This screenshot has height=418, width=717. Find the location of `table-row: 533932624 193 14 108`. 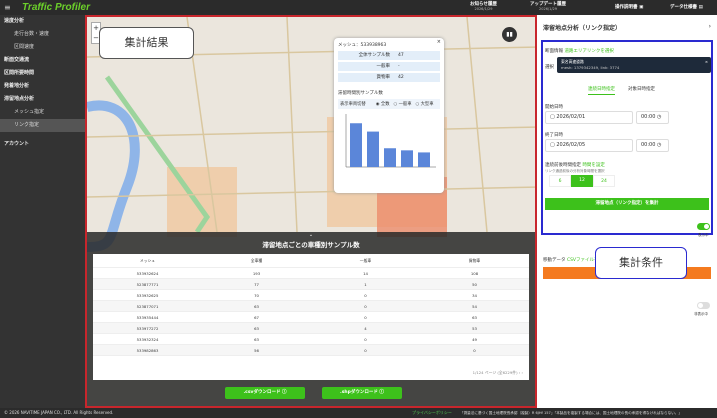

table-row: 533932624 193 14 108 is located at coordinates (311, 273).